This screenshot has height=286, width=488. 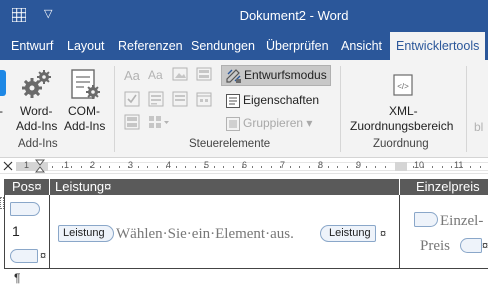 What do you see at coordinates (84, 111) in the screenshot?
I see `com-addins-label-line1: COM-` at bounding box center [84, 111].